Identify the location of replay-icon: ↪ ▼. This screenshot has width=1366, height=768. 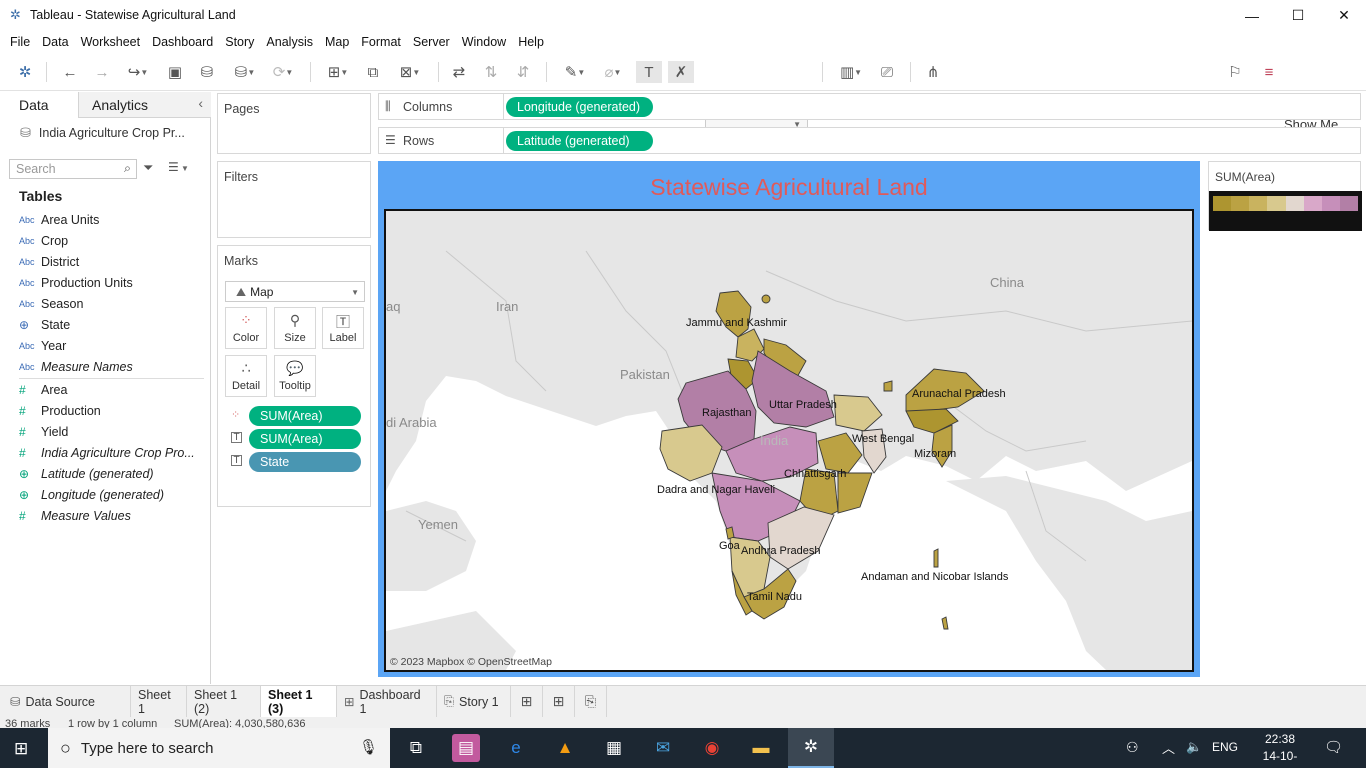
(138, 72).